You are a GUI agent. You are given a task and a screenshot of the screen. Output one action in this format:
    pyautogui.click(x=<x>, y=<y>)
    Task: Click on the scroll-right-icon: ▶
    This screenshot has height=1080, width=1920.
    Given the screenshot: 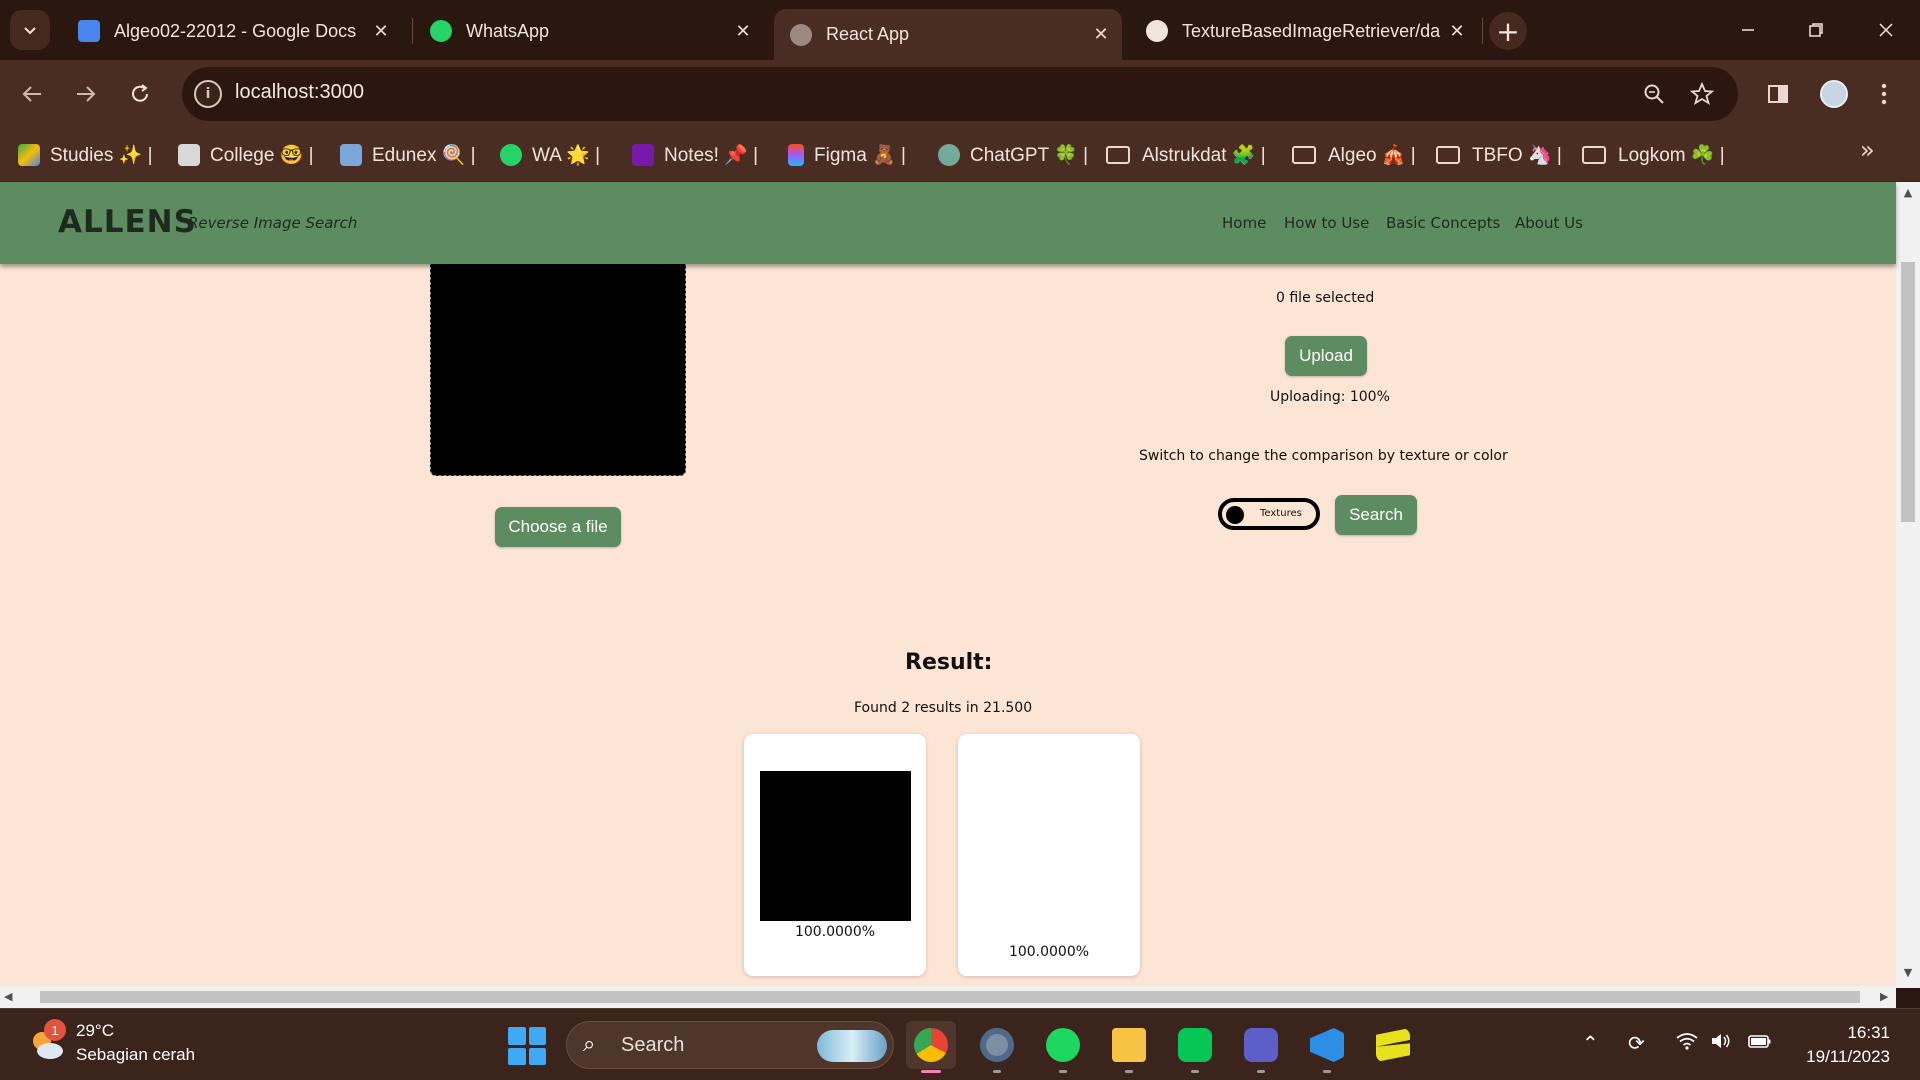 What is the action you would take?
    pyautogui.click(x=1884, y=996)
    